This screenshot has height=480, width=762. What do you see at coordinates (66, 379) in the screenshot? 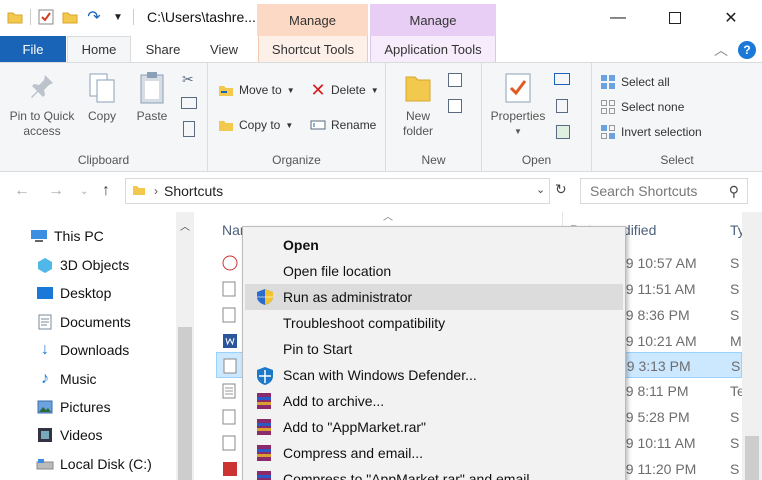
I see `nav-item-music: ♪ Music` at bounding box center [66, 379].